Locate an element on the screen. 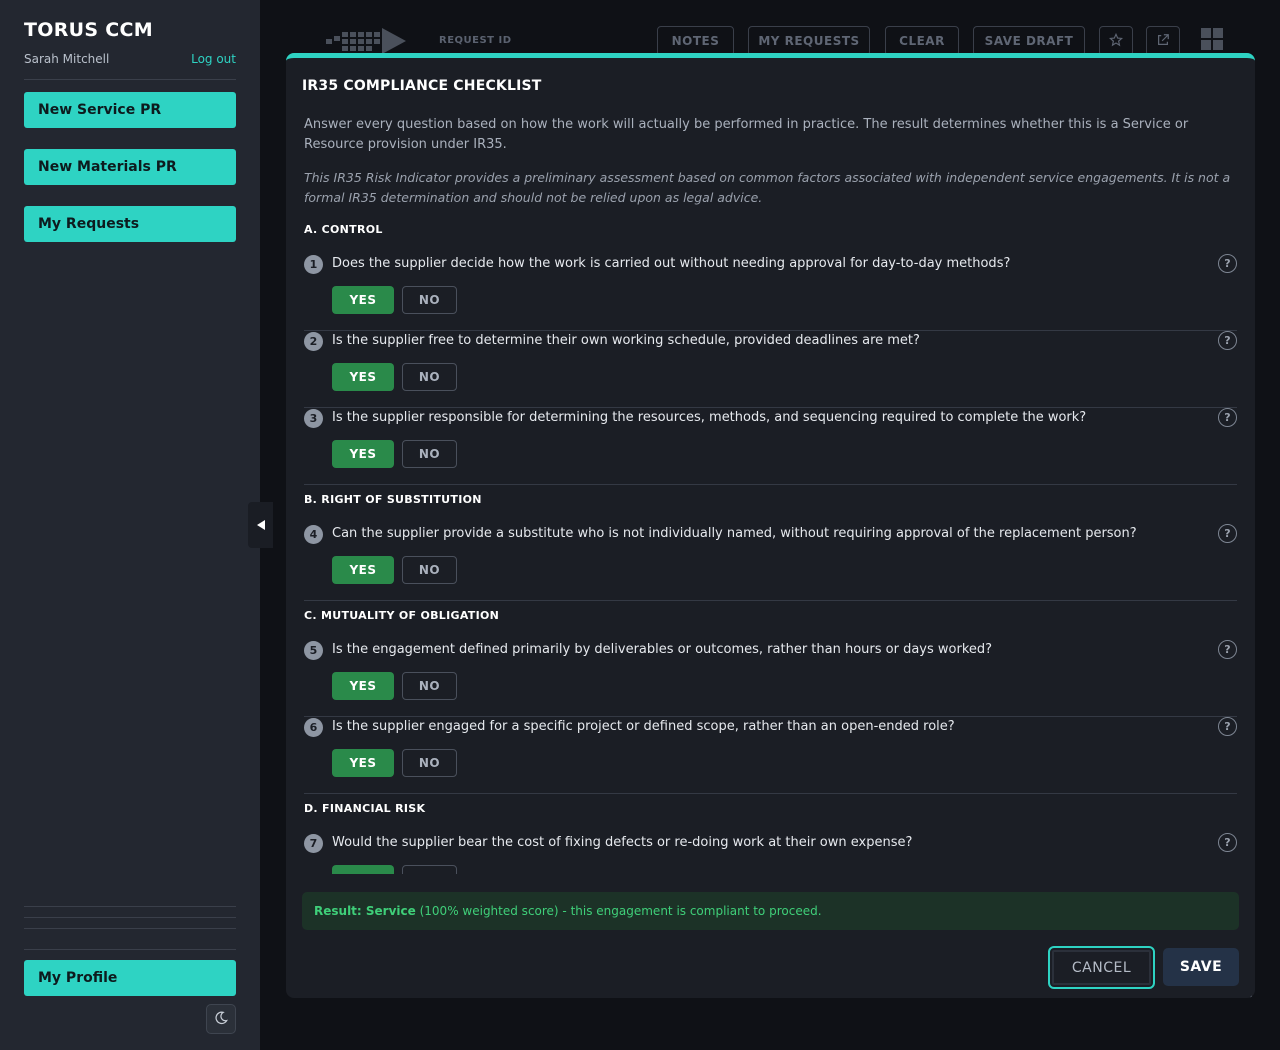  open-external-button is located at coordinates (1163, 41).